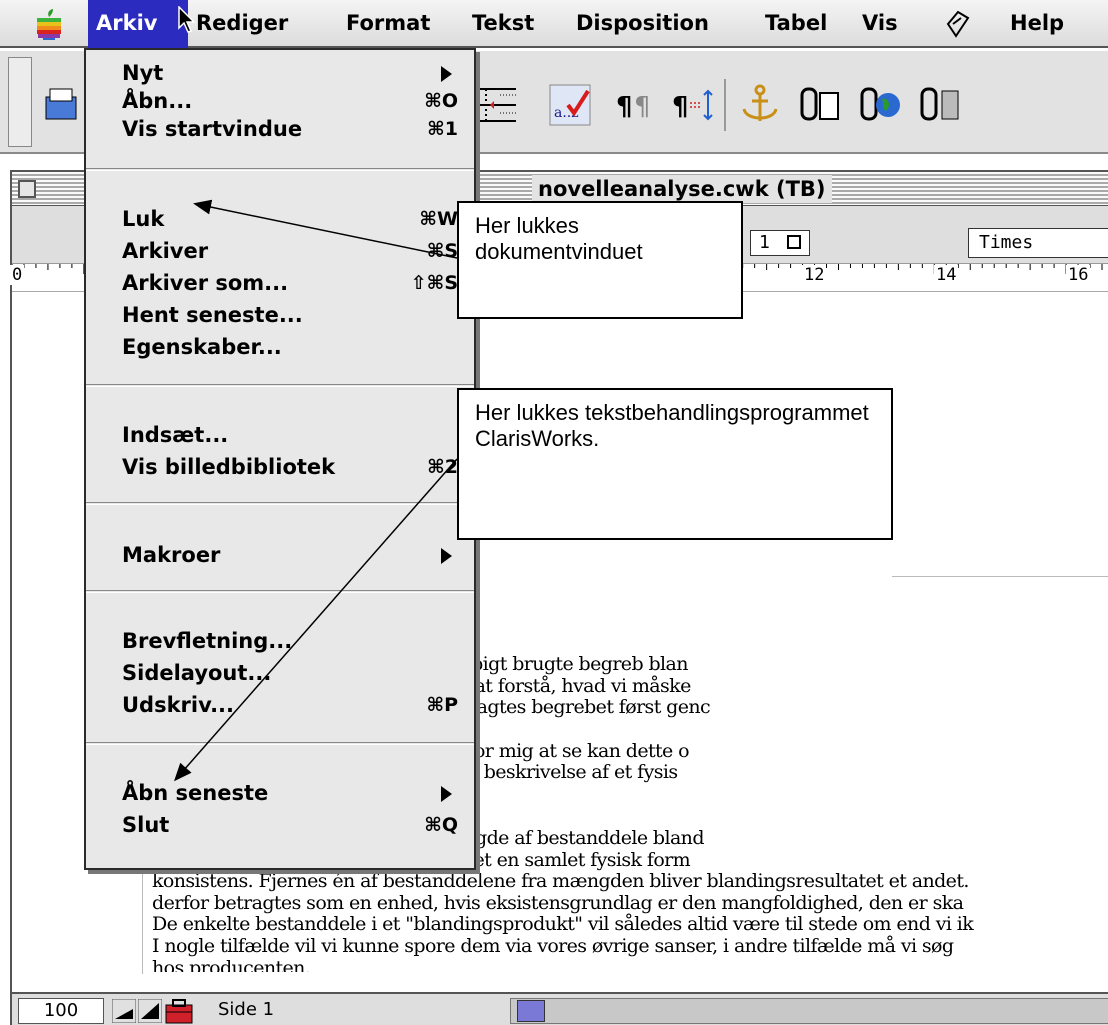 The height and width of the screenshot is (1025, 1108). I want to click on apple-icon, so click(49, 24).